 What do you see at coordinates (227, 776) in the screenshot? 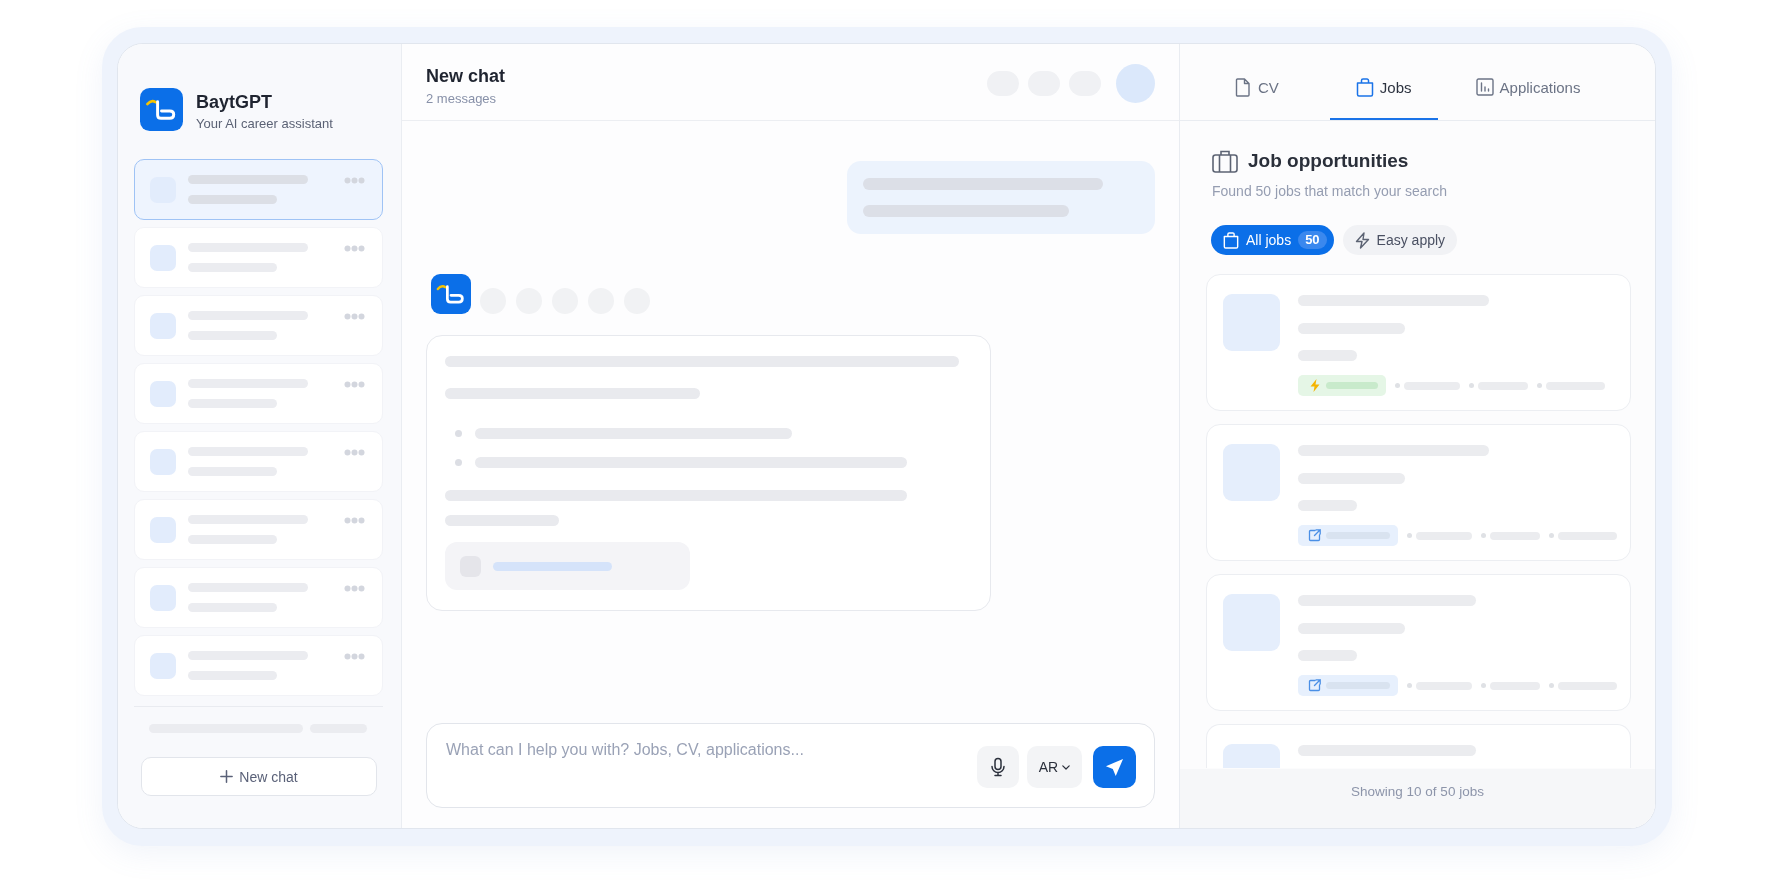
I see `plus-icon` at bounding box center [227, 776].